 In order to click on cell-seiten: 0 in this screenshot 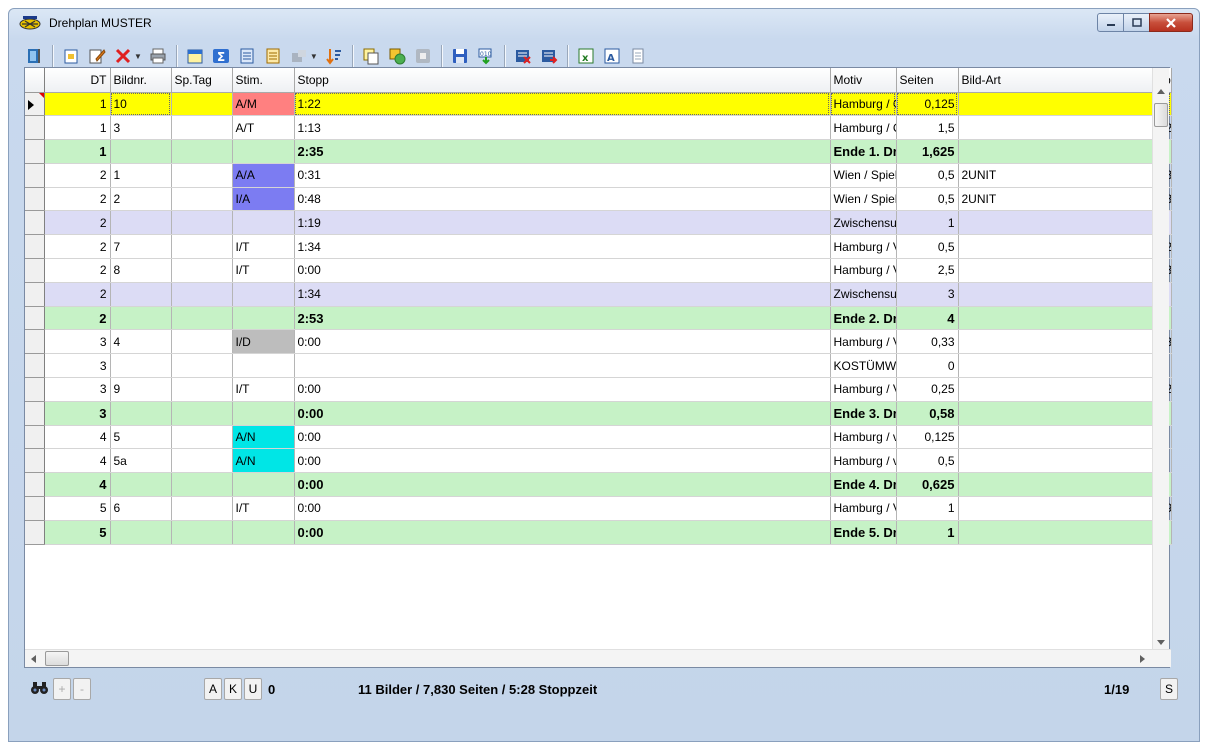, I will do `click(927, 366)`.